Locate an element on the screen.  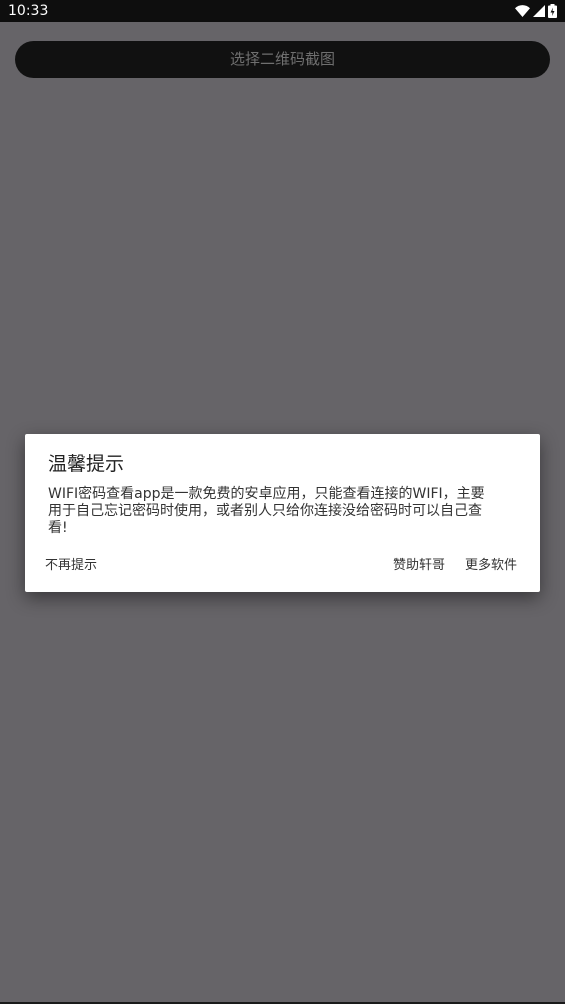
status-icons is located at coordinates (536, 11).